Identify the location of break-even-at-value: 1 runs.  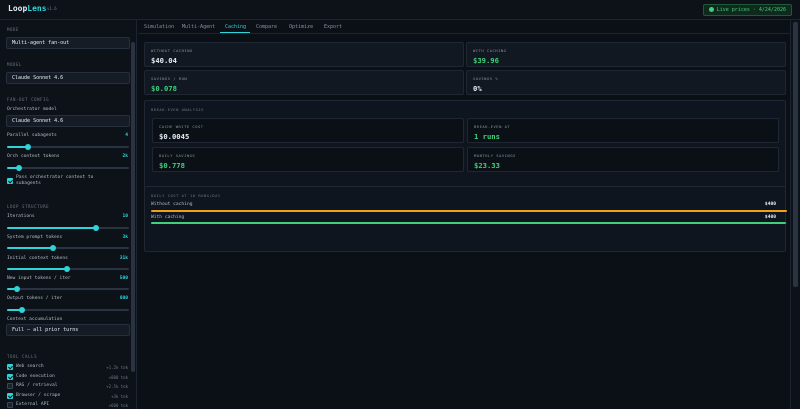
(487, 136).